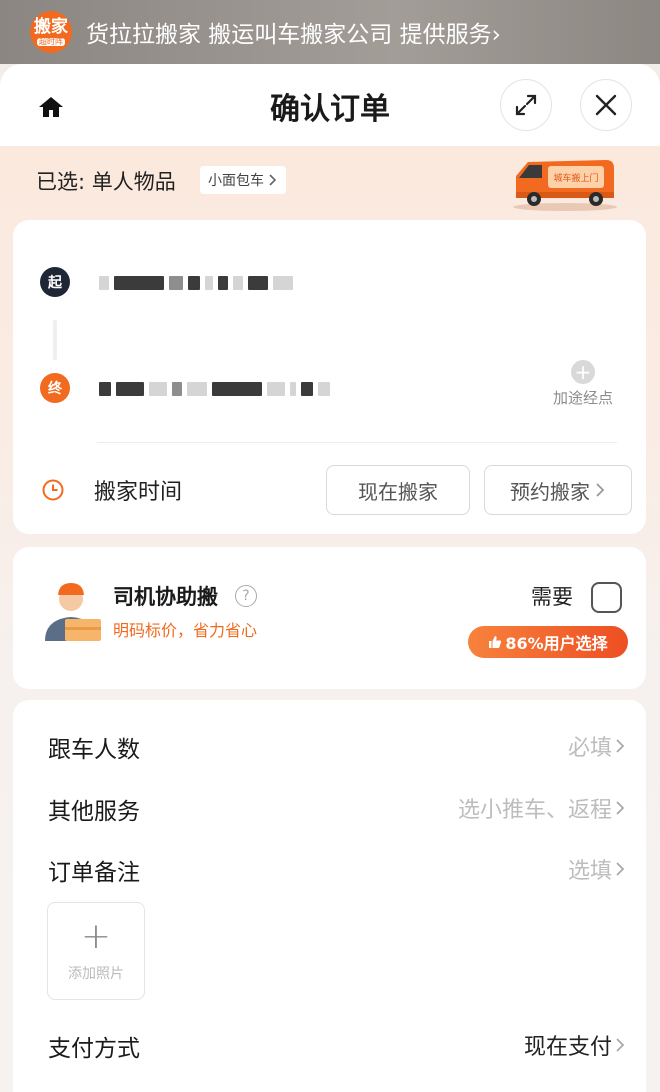 The height and width of the screenshot is (1092, 660). What do you see at coordinates (329, 746) in the screenshot?
I see `form-row-passengers: 跟车人数 必填` at bounding box center [329, 746].